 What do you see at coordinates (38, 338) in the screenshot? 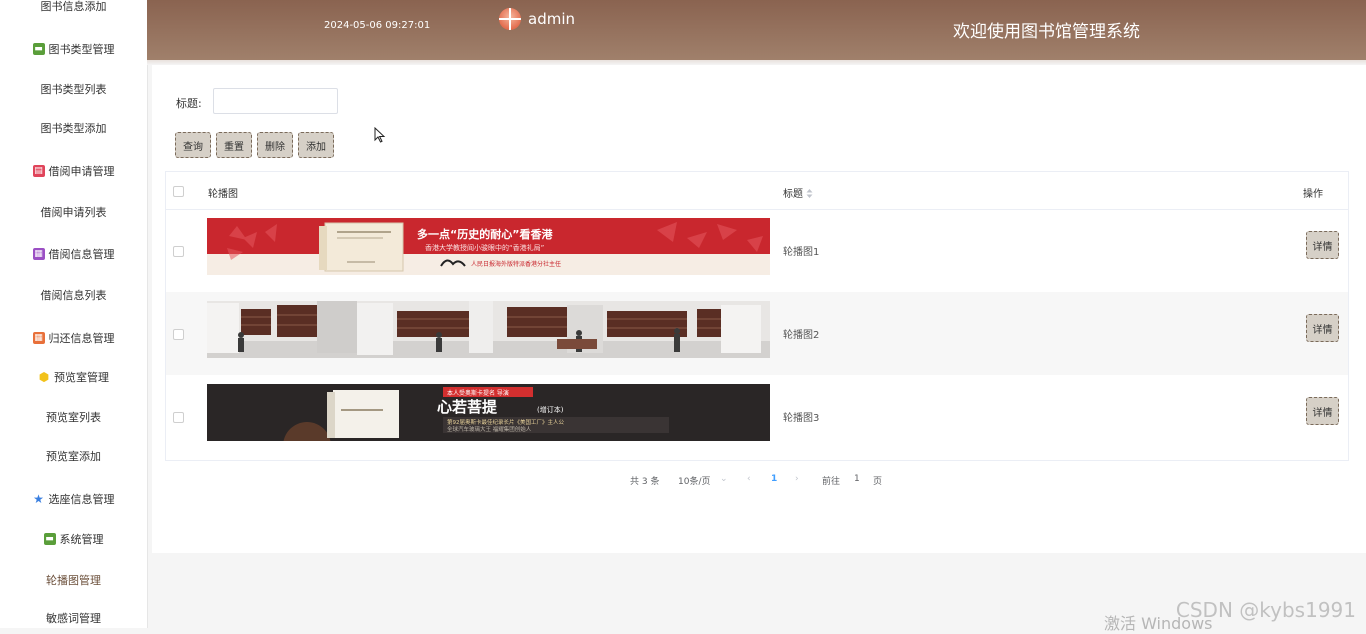
I see `grid-icon: ▦` at bounding box center [38, 338].